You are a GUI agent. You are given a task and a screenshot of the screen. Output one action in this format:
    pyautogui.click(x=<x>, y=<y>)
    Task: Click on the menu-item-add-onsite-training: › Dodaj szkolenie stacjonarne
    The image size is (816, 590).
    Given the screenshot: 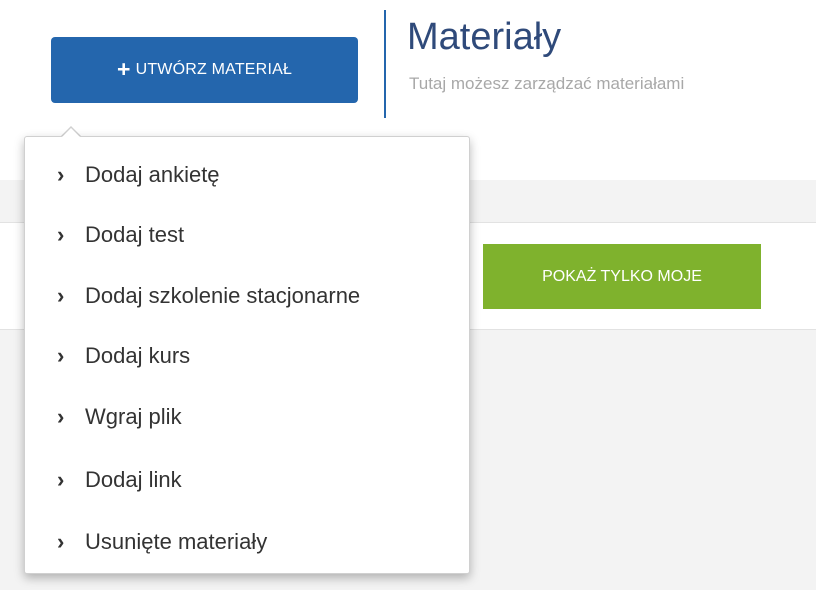 What is the action you would take?
    pyautogui.click(x=247, y=296)
    